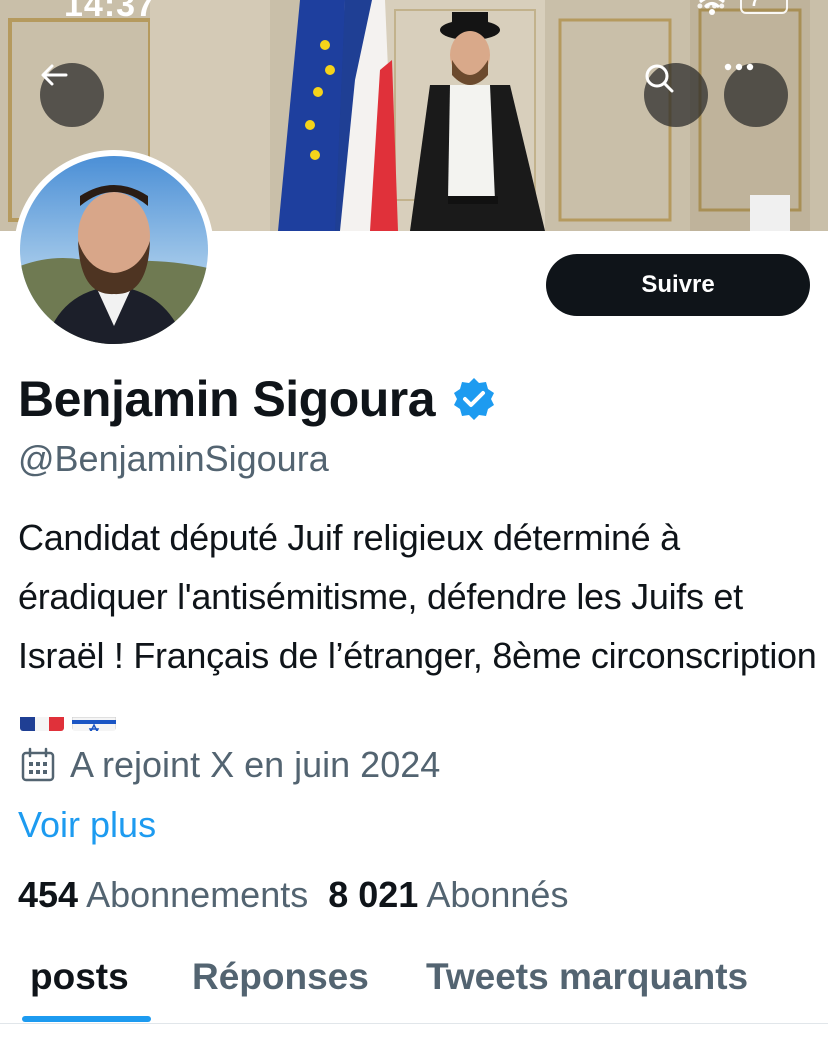  Describe the element at coordinates (48, 894) in the screenshot. I see `following-count: 454` at that location.